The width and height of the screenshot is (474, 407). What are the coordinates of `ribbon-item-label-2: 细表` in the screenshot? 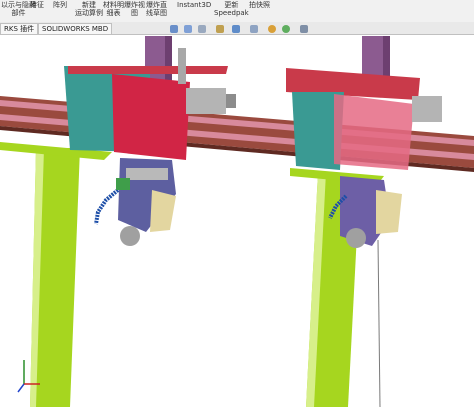 It's located at (113, 13).